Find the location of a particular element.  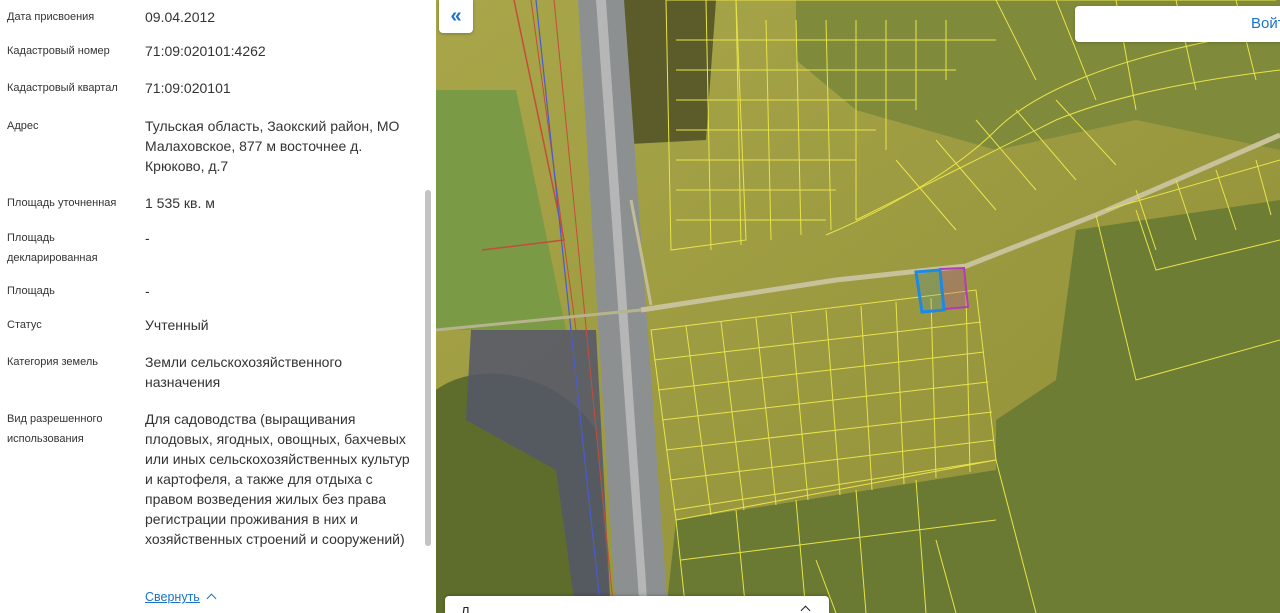

field-label: Статус is located at coordinates (24, 325).